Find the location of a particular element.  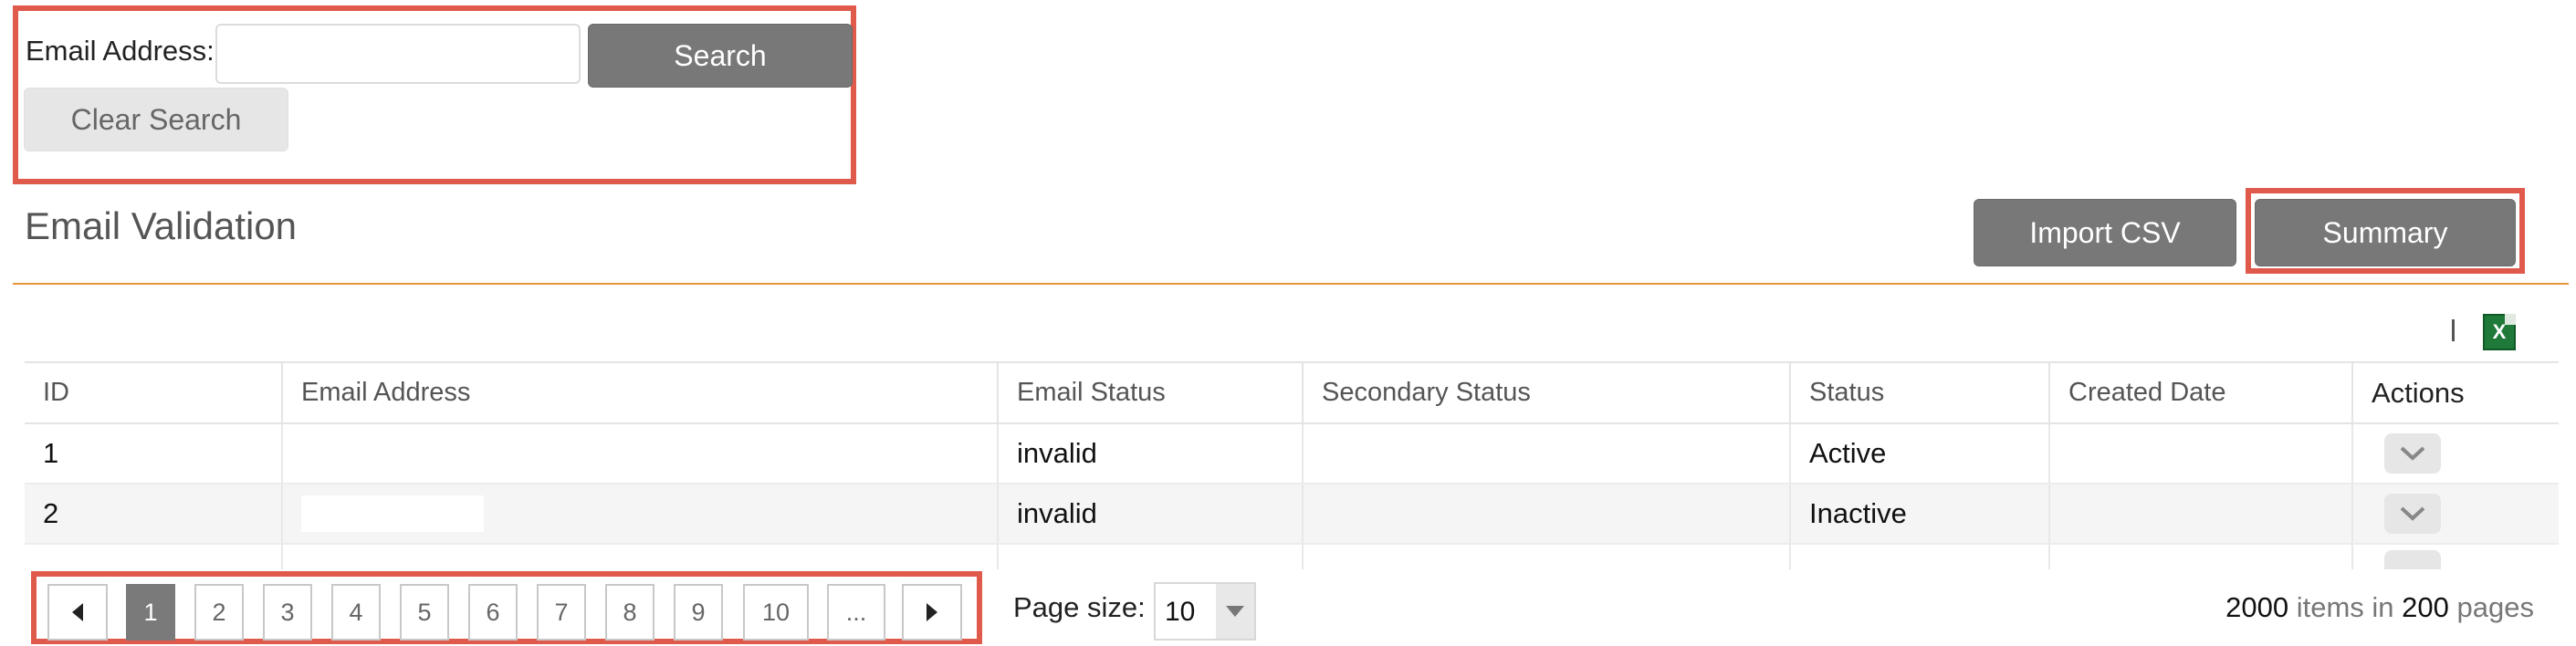

cell-id: 2 is located at coordinates (154, 514).